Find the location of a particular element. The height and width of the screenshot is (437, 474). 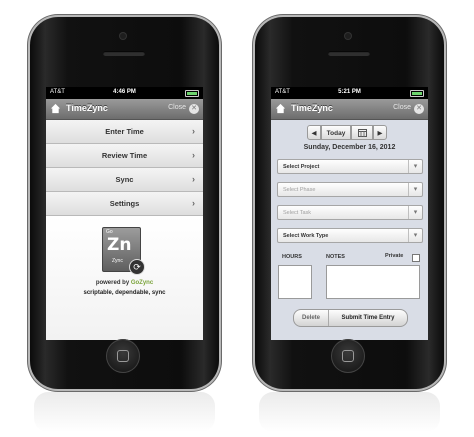

entry-actions: Delete Submit Time Entry is located at coordinates (350, 318).